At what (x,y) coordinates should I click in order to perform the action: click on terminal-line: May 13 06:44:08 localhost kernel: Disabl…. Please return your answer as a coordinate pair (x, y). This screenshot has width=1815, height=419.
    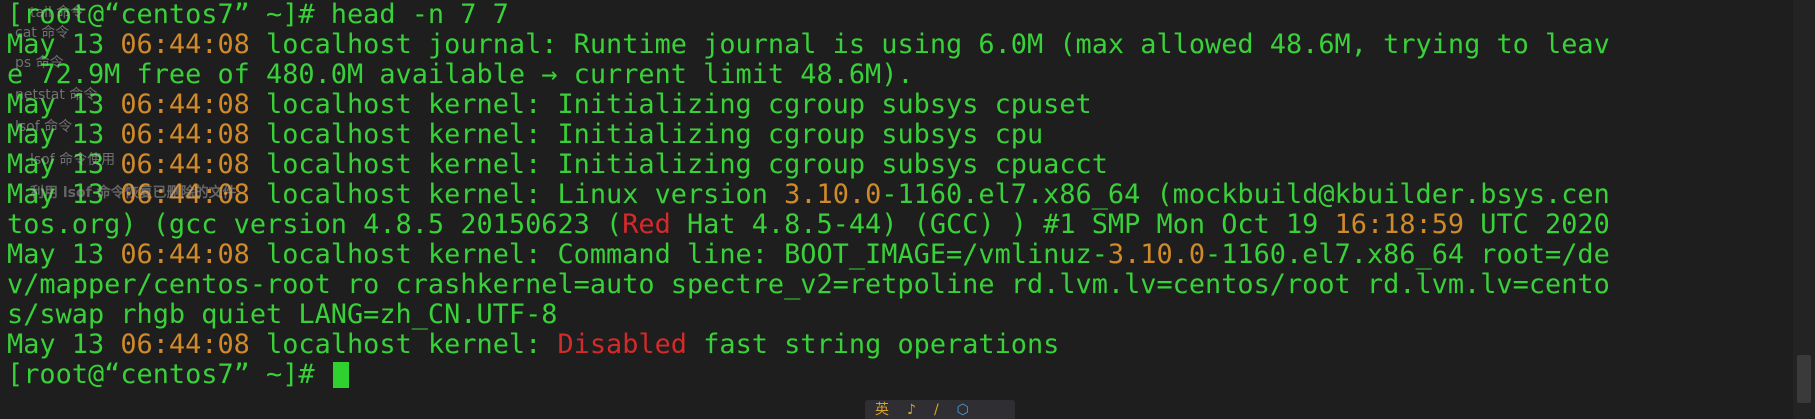
    Looking at the image, I should click on (911, 345).